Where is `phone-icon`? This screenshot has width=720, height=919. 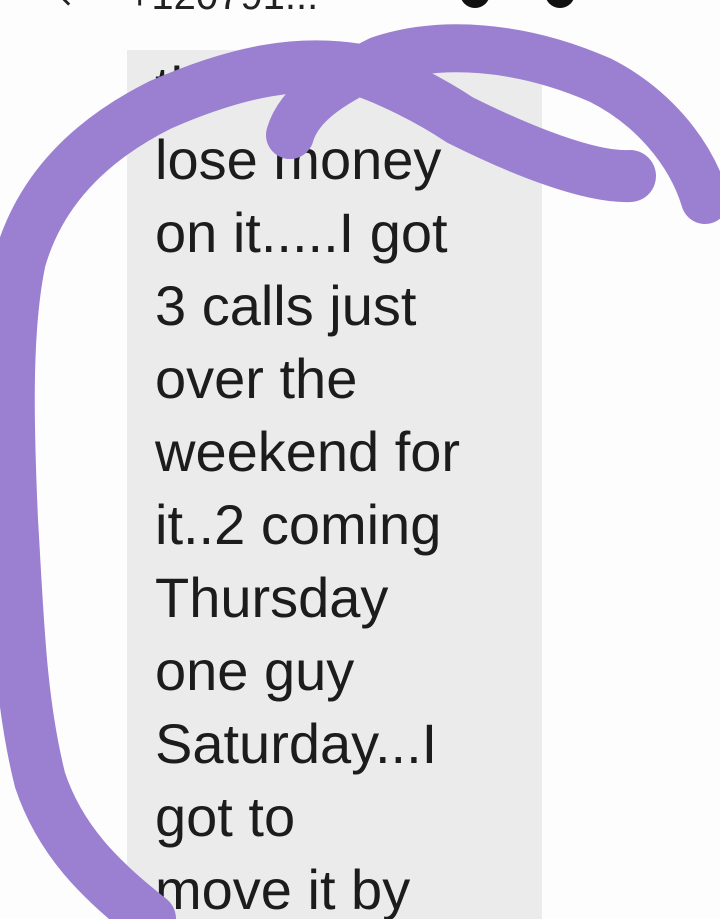 phone-icon is located at coordinates (475, 4).